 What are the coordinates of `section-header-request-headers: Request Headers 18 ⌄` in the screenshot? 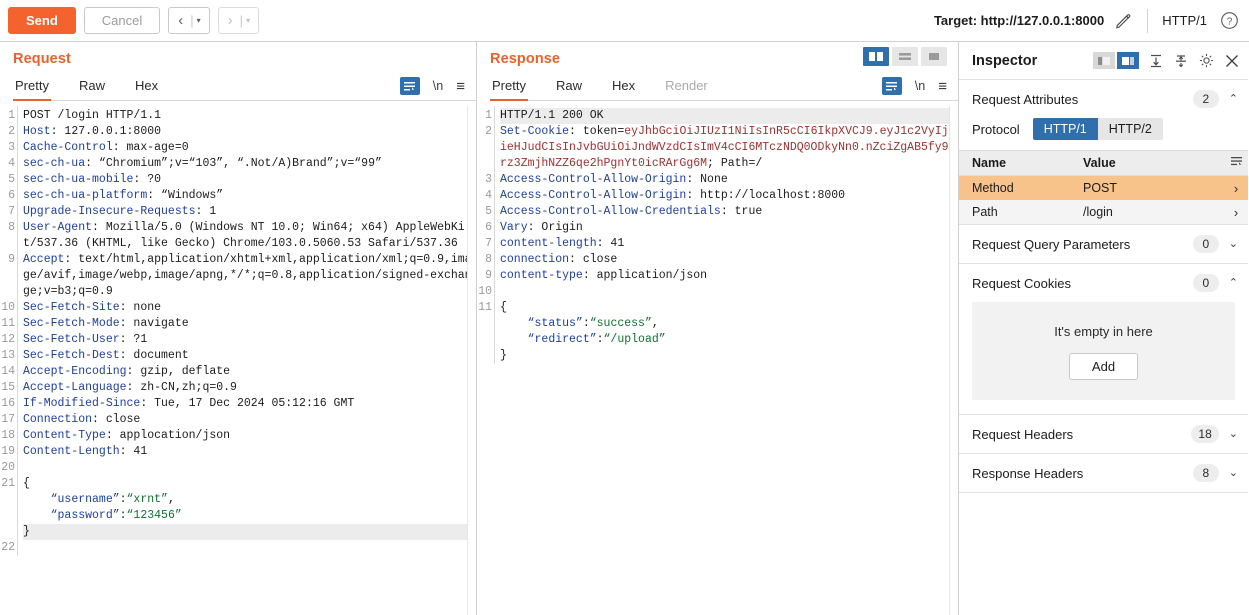 It's located at (1103, 434).